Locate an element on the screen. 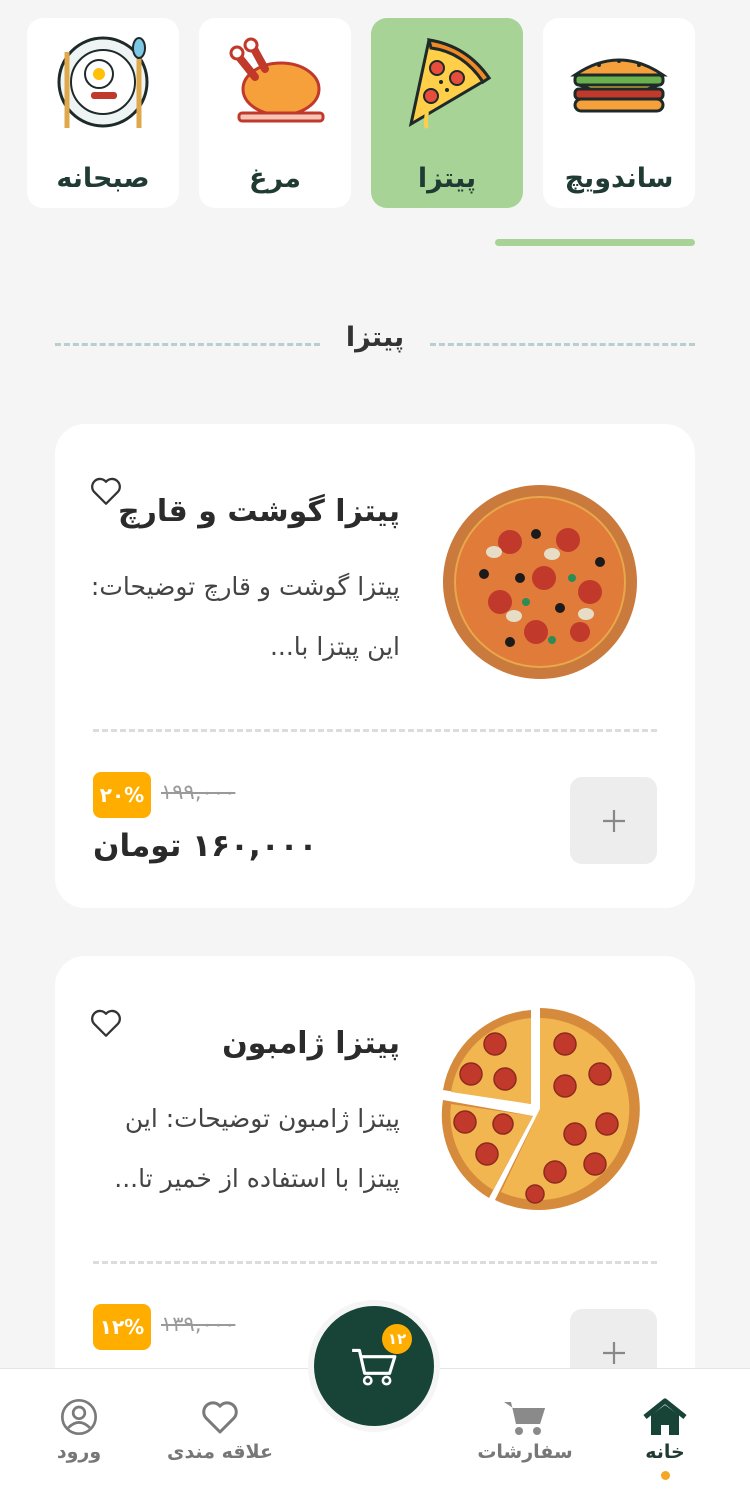 This screenshot has height=1500, width=750. category-label: ساندویچ is located at coordinates (619, 178).